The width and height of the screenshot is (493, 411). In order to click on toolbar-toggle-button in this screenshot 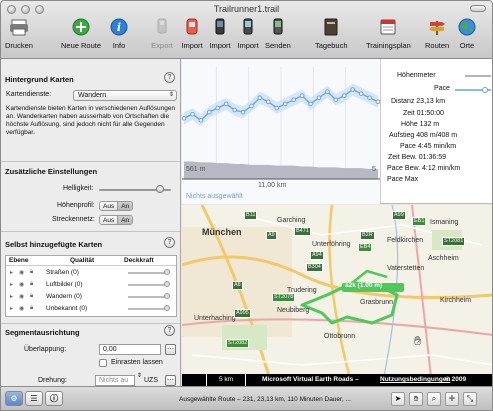, I will do `click(478, 8)`.